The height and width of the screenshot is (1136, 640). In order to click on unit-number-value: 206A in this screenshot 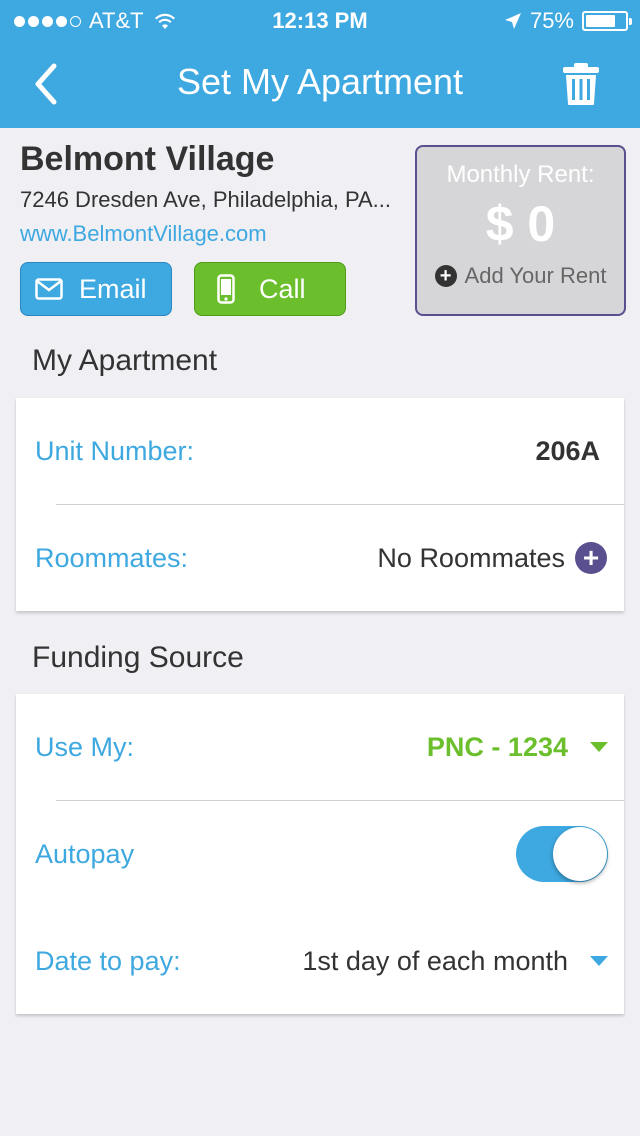, I will do `click(567, 451)`.